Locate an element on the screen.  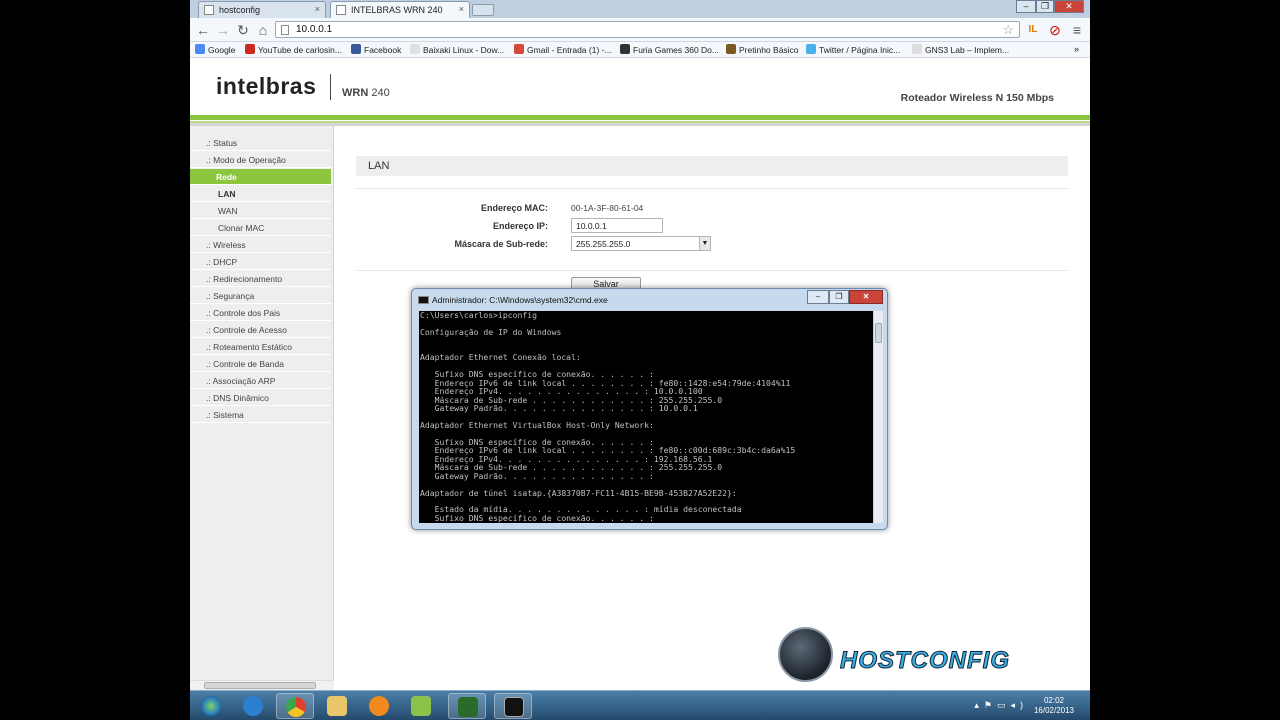
start-button is located at coordinates (211, 706).